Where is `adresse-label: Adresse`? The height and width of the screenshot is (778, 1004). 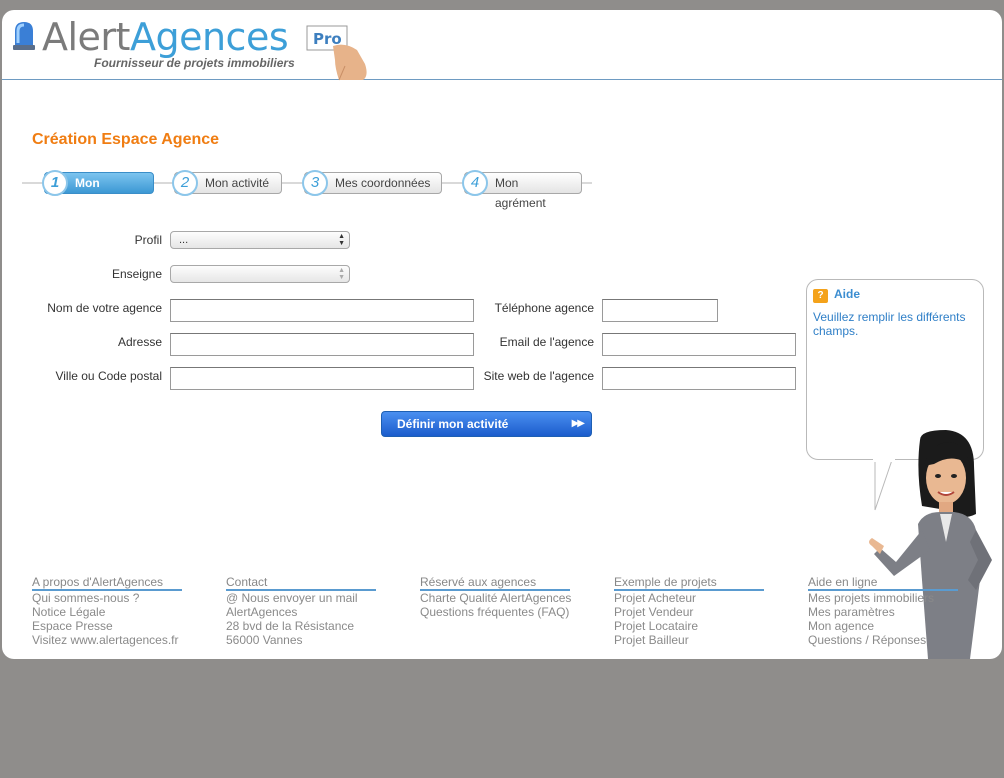 adresse-label: Adresse is located at coordinates (139, 342).